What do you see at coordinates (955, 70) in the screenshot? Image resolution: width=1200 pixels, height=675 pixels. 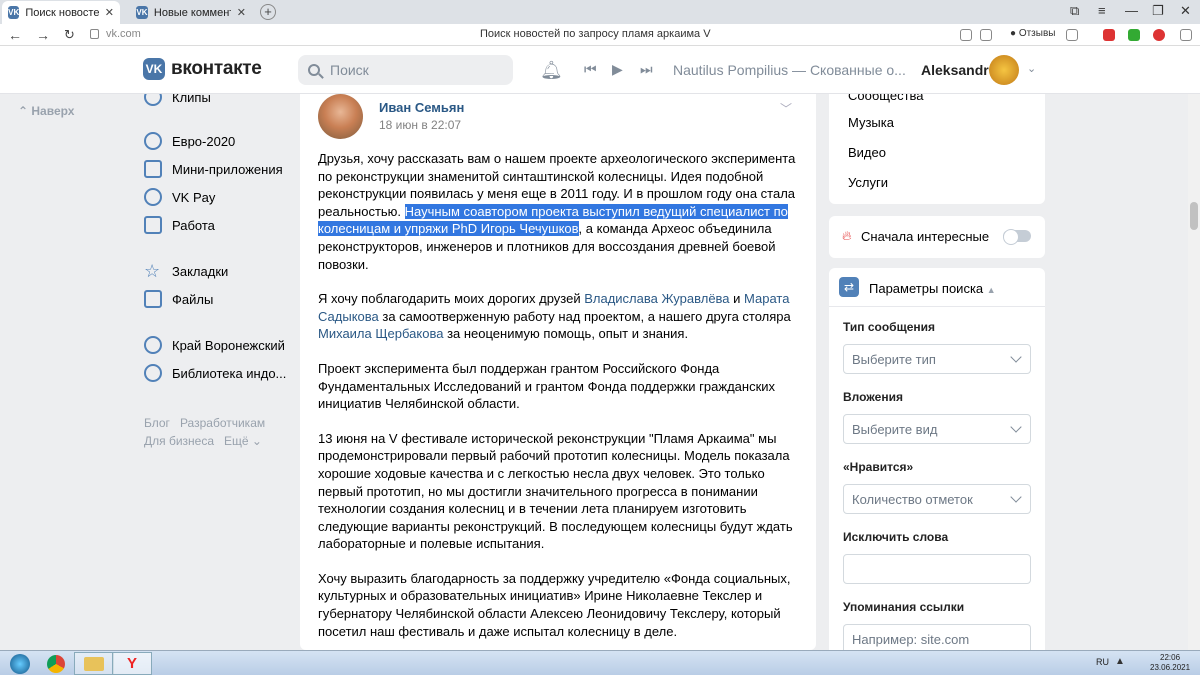 I see `user-name: Aleksandr` at bounding box center [955, 70].